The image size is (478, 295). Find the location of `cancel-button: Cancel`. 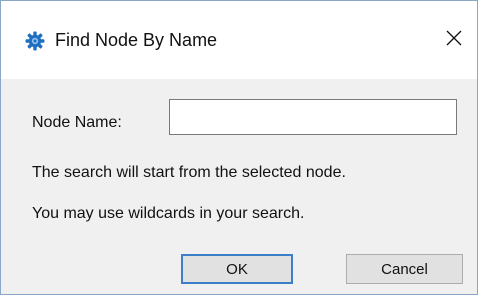

cancel-button: Cancel is located at coordinates (404, 269).